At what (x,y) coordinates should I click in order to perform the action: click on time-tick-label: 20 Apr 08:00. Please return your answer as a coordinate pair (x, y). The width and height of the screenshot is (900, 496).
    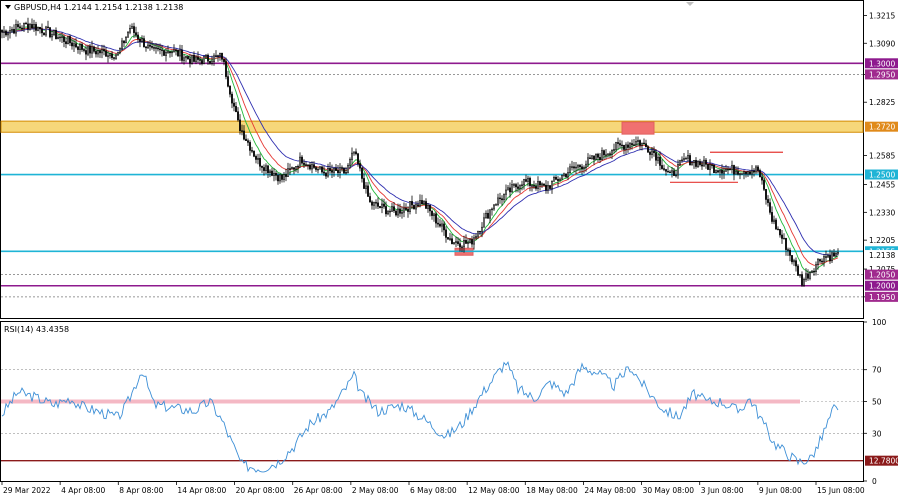
    Looking at the image, I should click on (260, 490).